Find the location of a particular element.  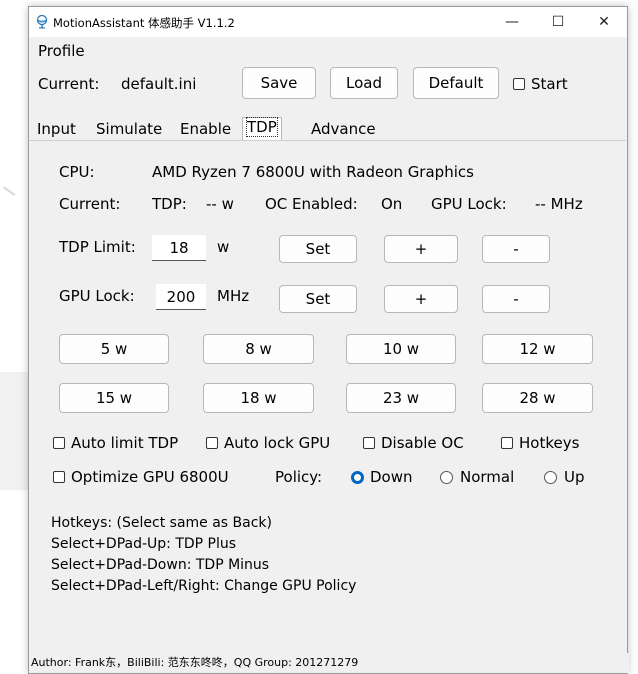

tdp-limit-input: 18 is located at coordinates (179, 248).